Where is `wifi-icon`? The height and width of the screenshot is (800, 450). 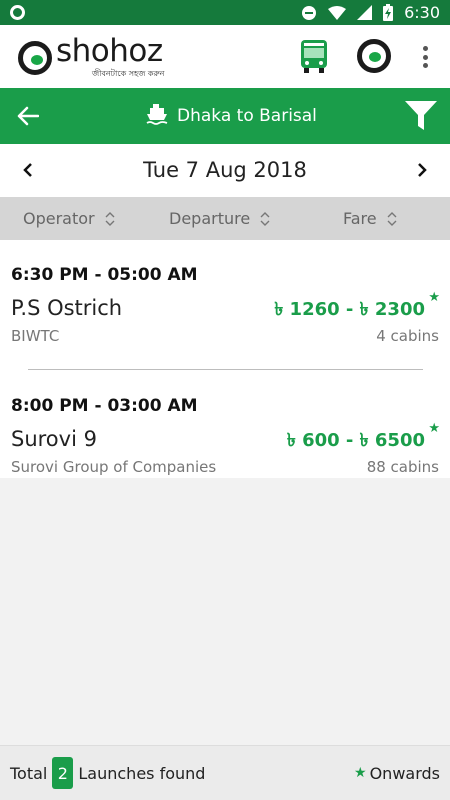
wifi-icon is located at coordinates (337, 12).